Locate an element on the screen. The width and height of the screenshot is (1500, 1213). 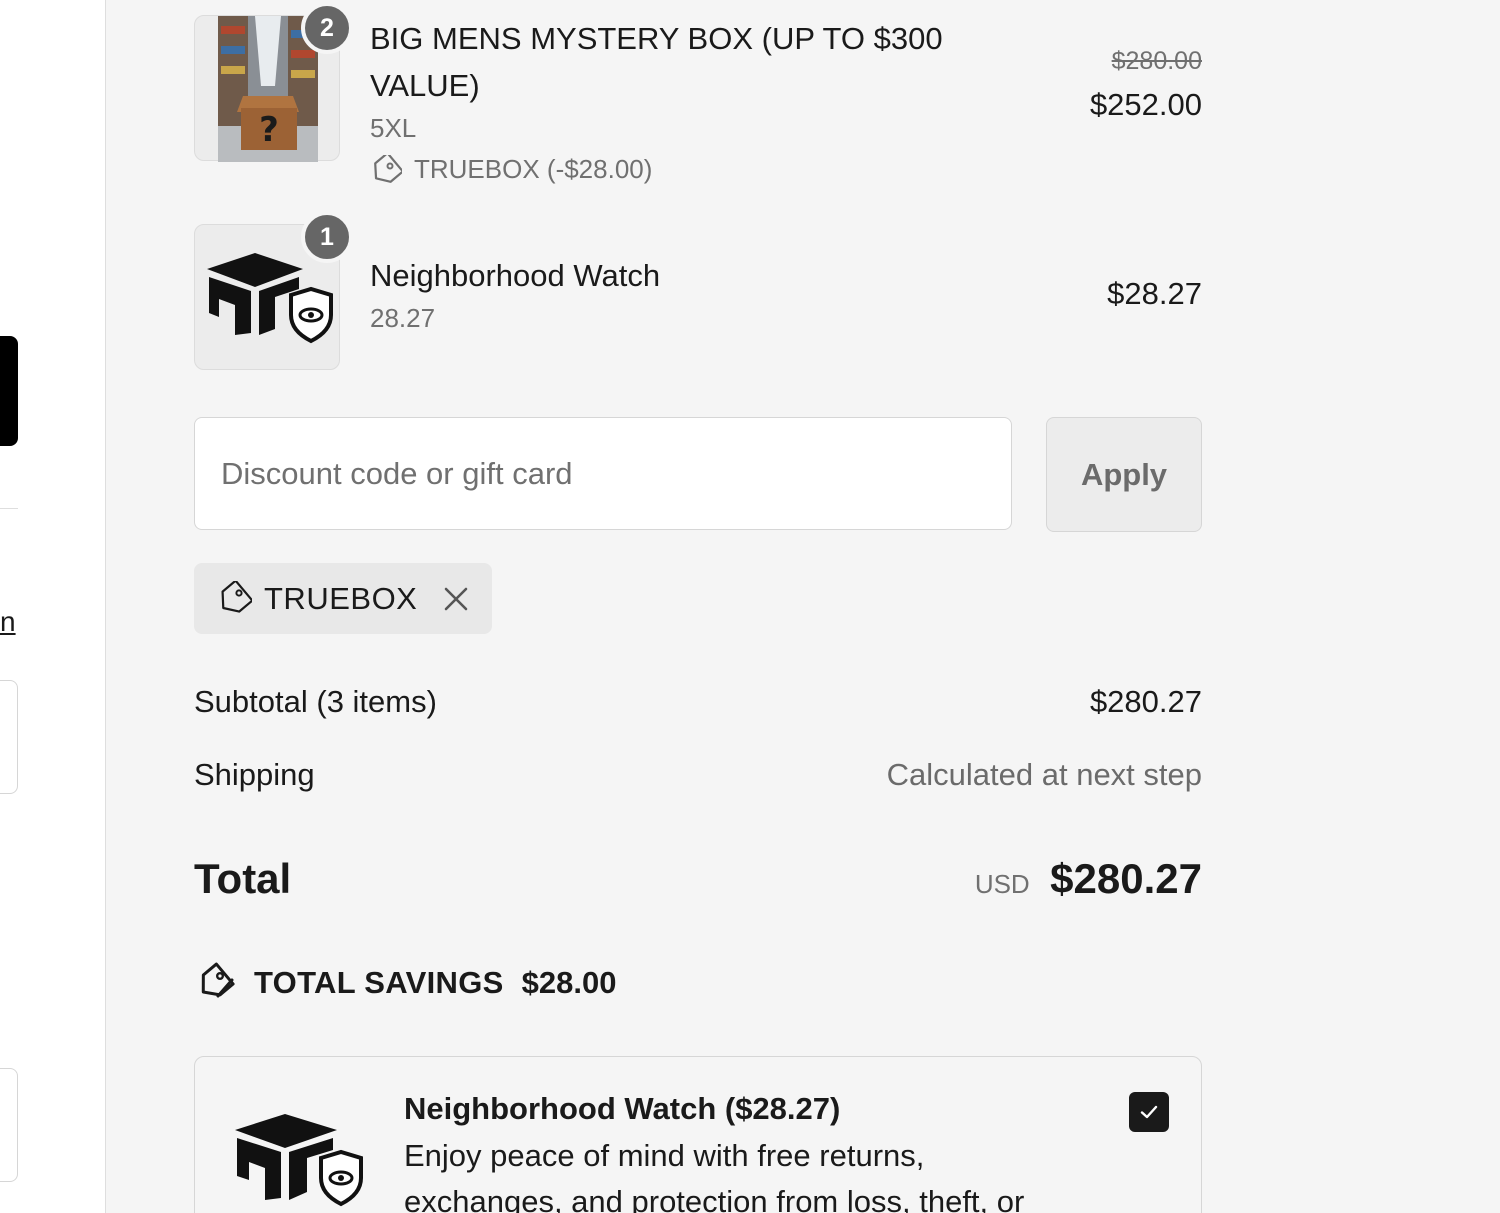
discount-code-input is located at coordinates (603, 473).